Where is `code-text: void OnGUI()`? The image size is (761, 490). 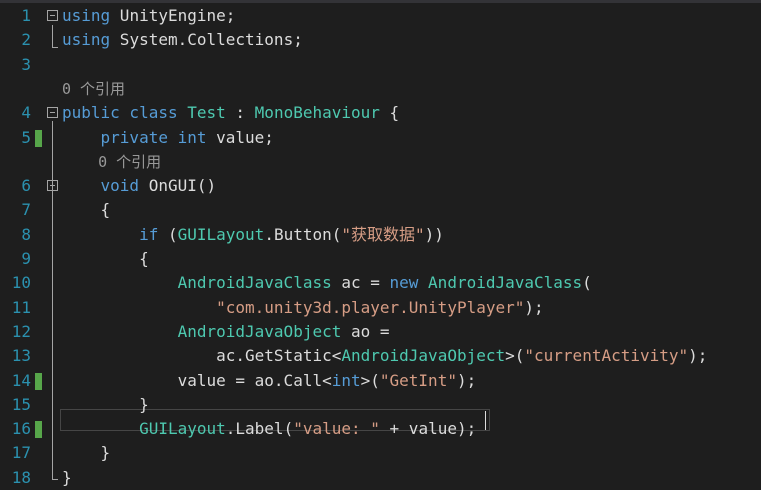
code-text: void OnGUI() is located at coordinates (139, 186).